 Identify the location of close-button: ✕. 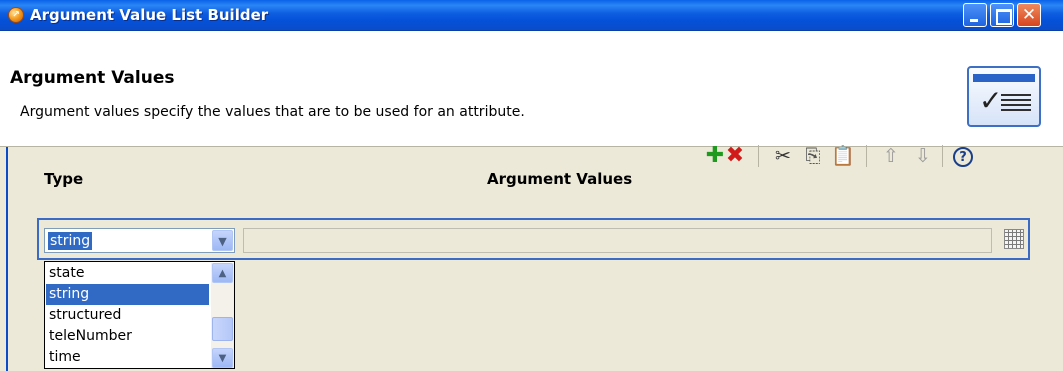
(1029, 15).